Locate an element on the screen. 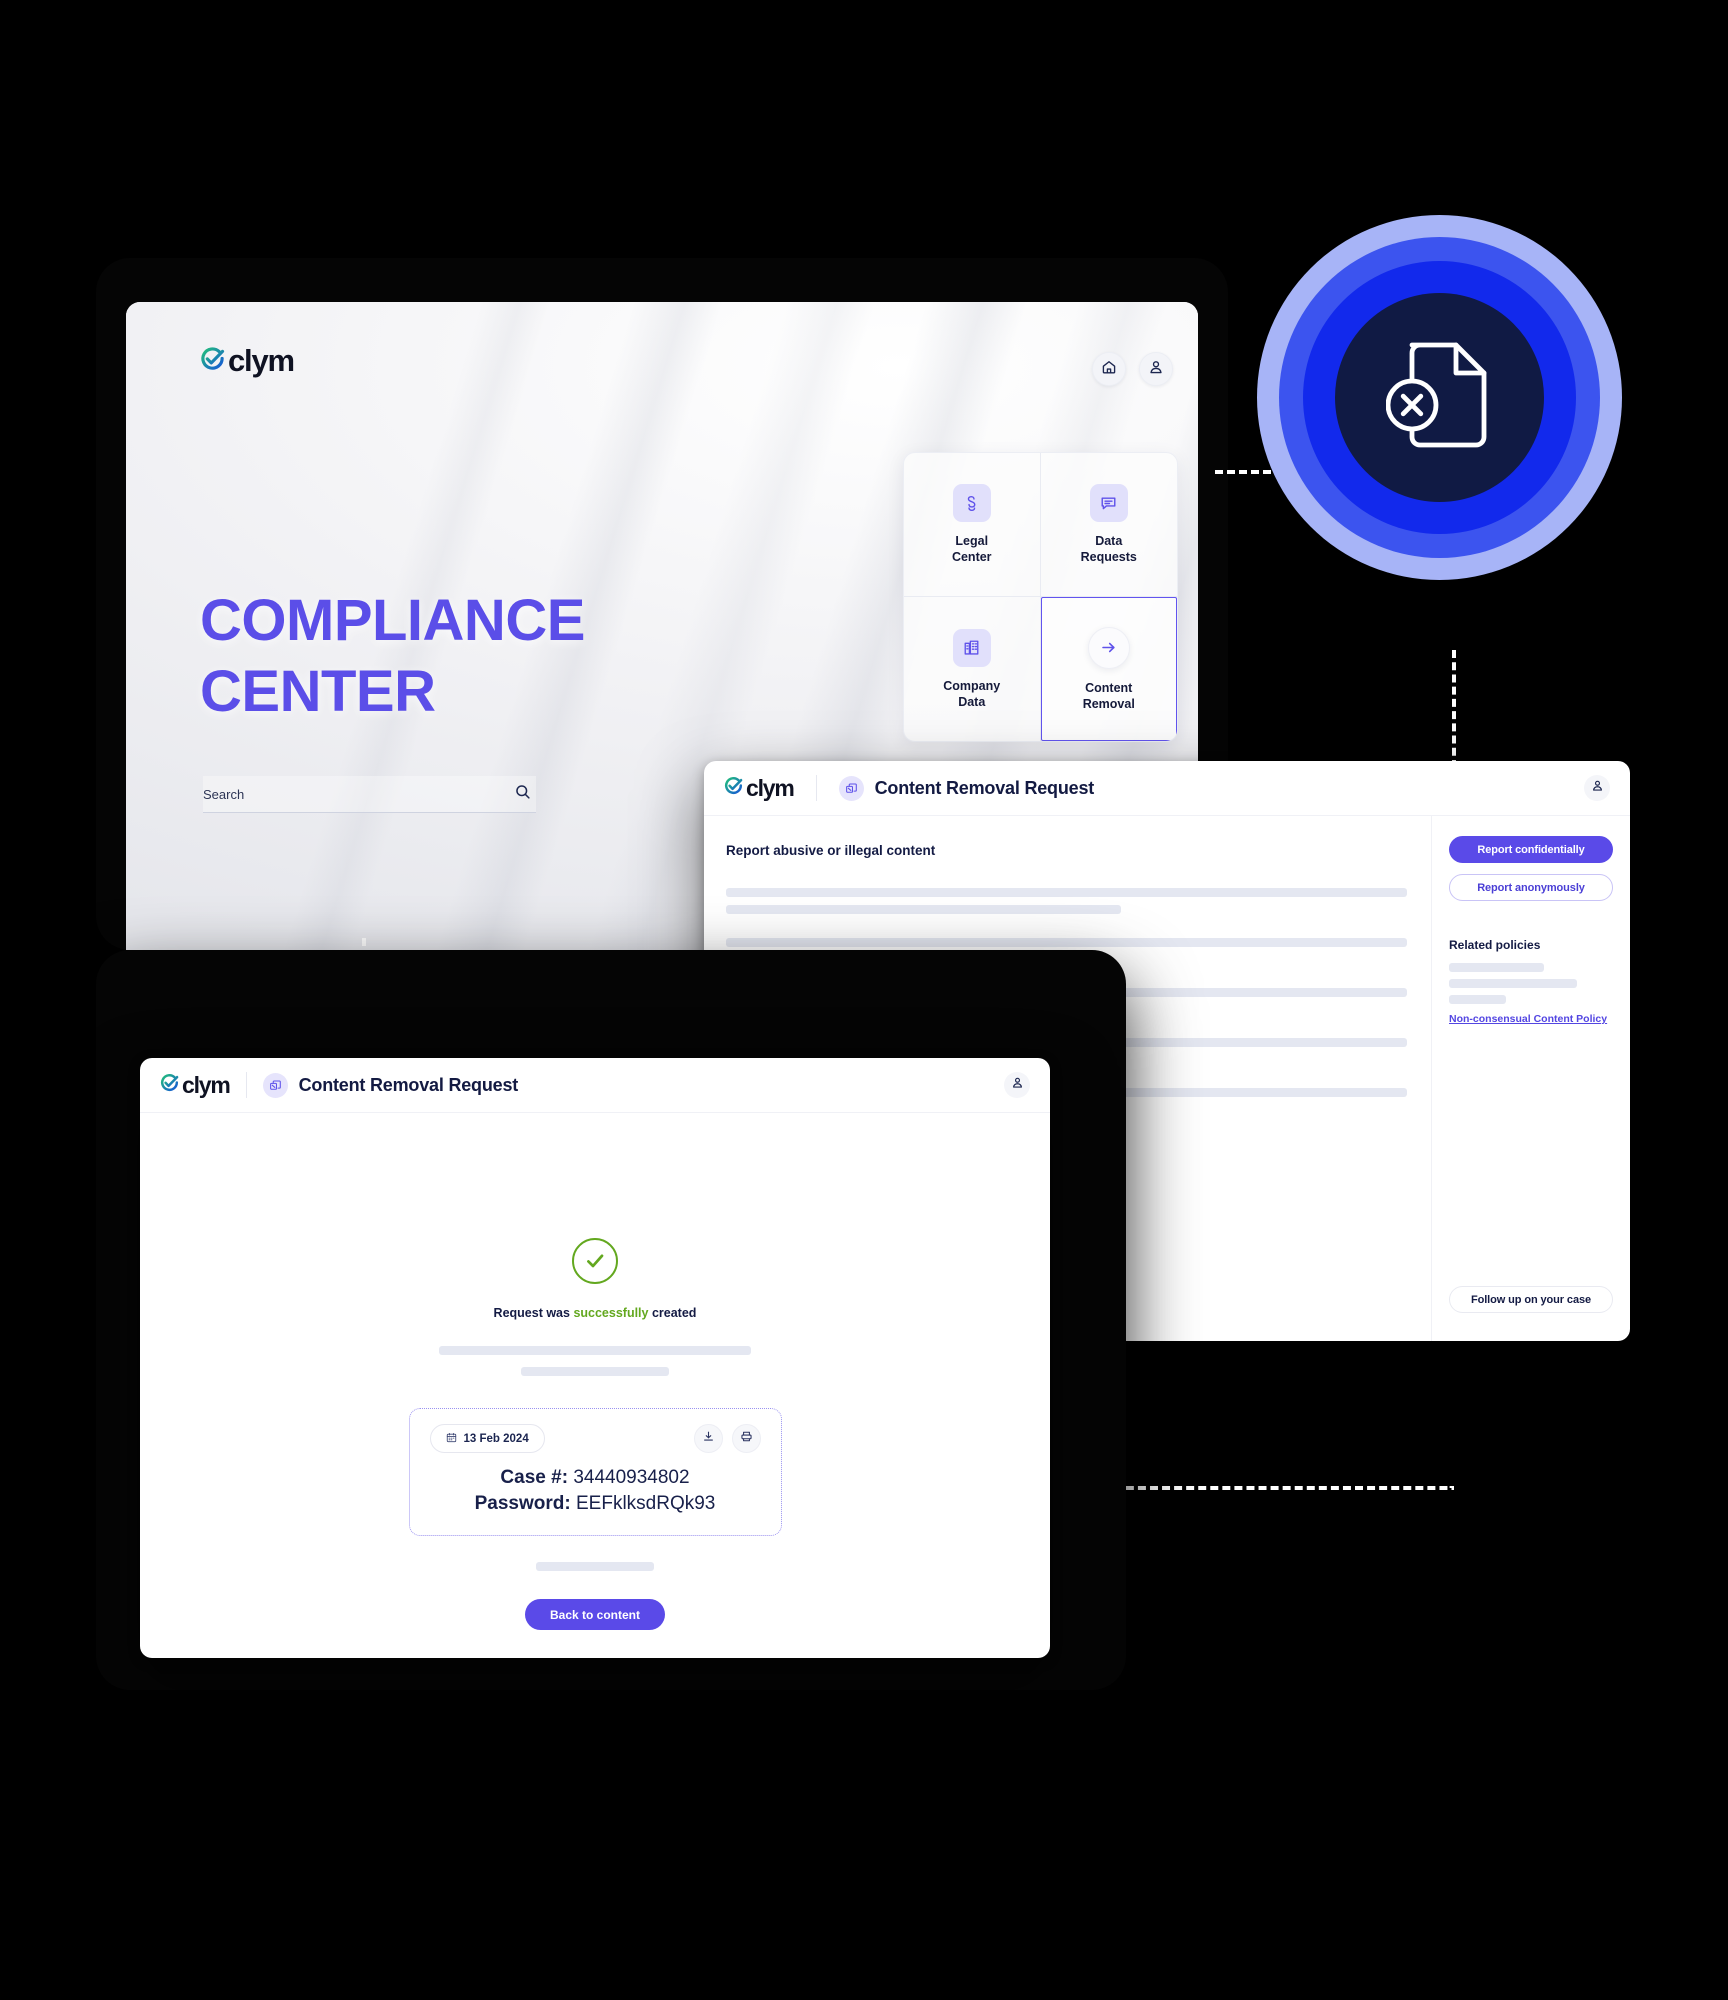  document-removal-badge is located at coordinates (1439, 397).